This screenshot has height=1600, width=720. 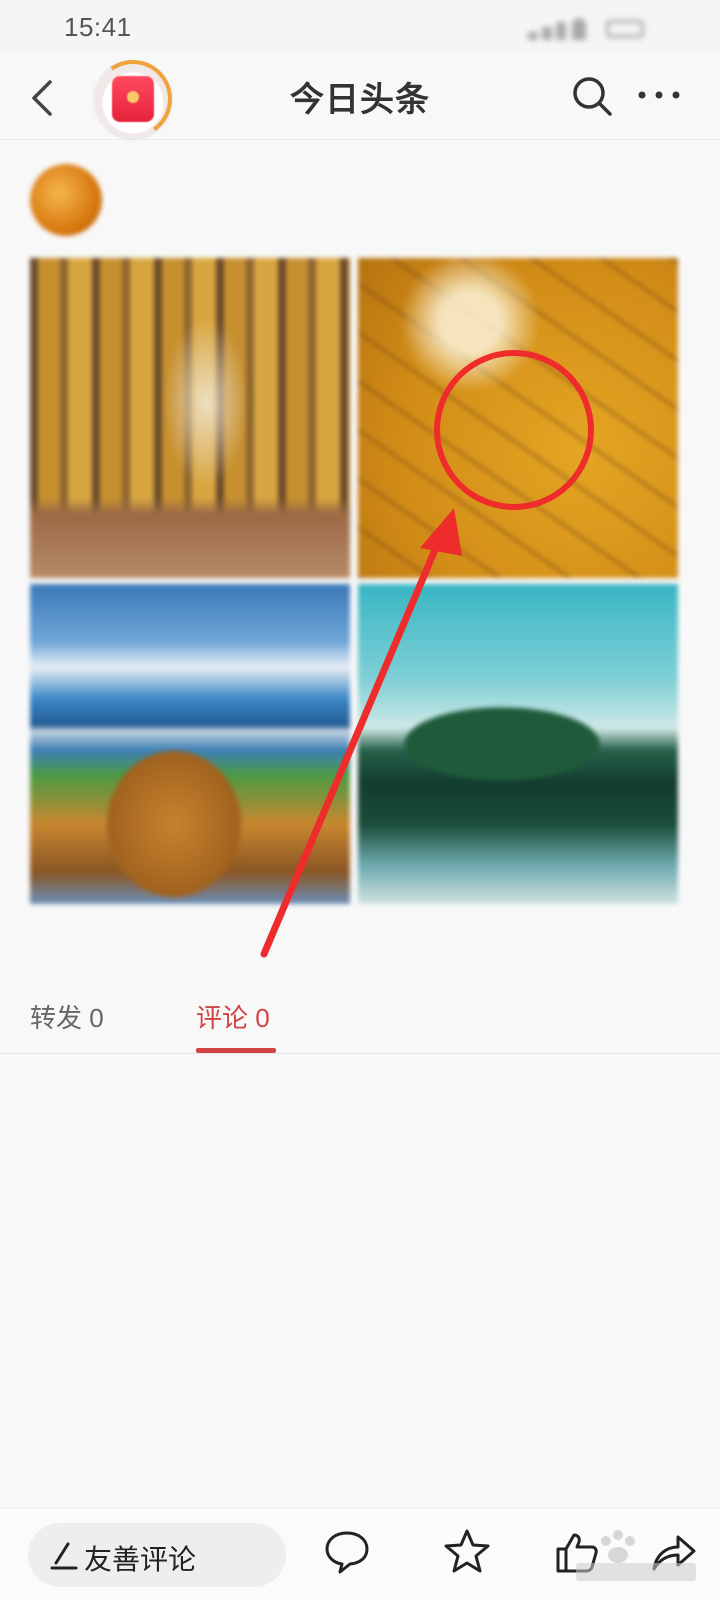 I want to click on star-icon, so click(x=467, y=1552).